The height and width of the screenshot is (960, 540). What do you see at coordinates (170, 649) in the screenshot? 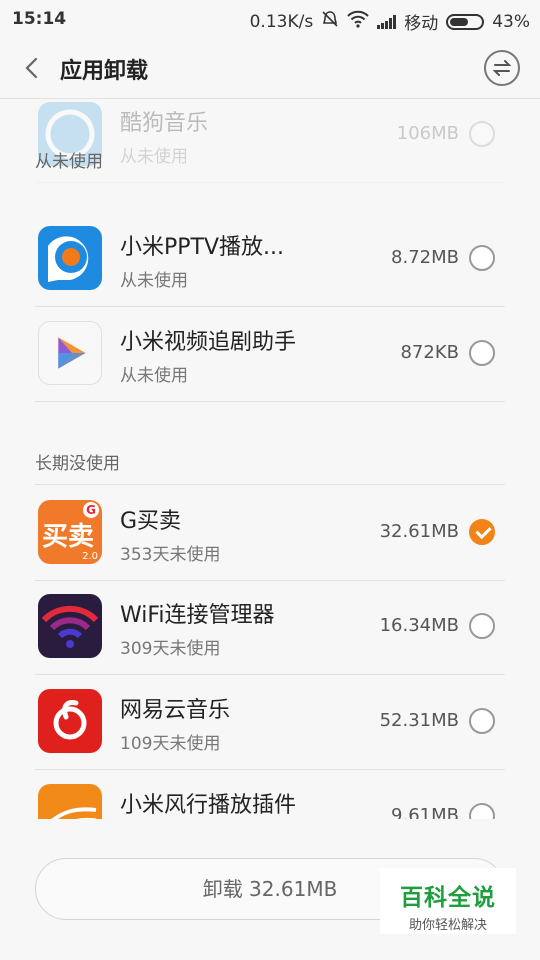
I see `app-usage: 309天未使用` at bounding box center [170, 649].